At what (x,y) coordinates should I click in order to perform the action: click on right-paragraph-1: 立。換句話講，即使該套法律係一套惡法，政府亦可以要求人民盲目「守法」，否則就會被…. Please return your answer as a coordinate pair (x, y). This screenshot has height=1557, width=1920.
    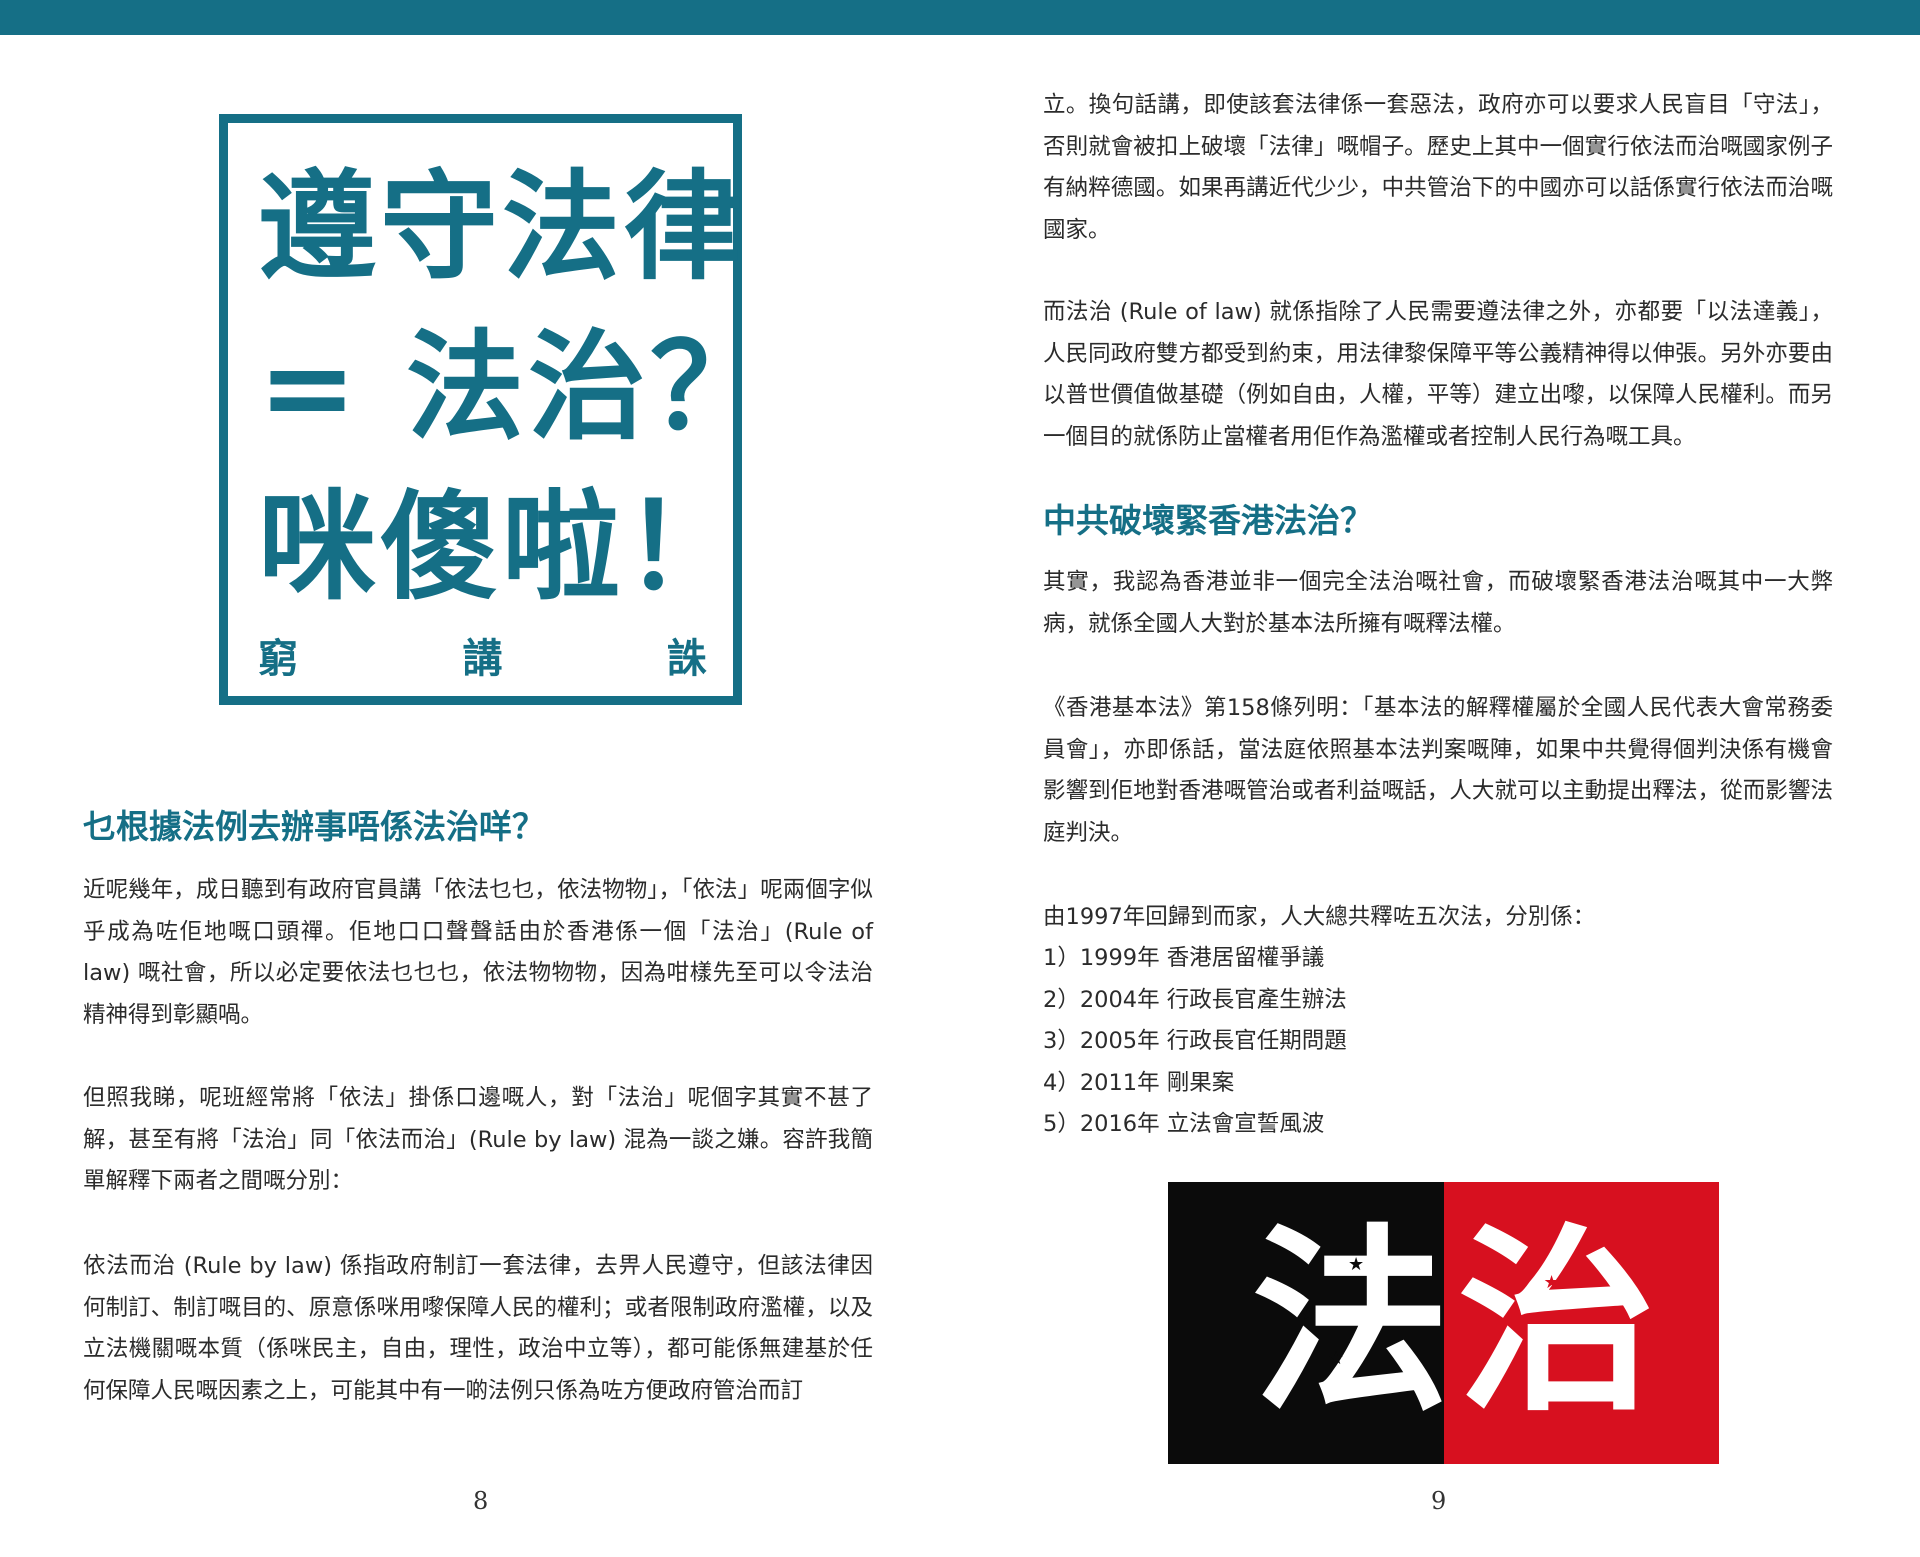
    Looking at the image, I should click on (1438, 167).